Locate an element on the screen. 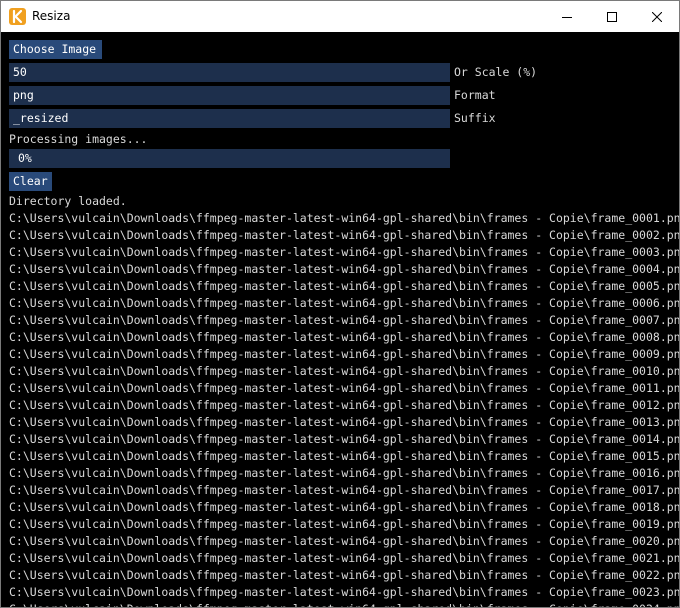 The width and height of the screenshot is (680, 608). choose-image-button: Choose Image is located at coordinates (55, 49).